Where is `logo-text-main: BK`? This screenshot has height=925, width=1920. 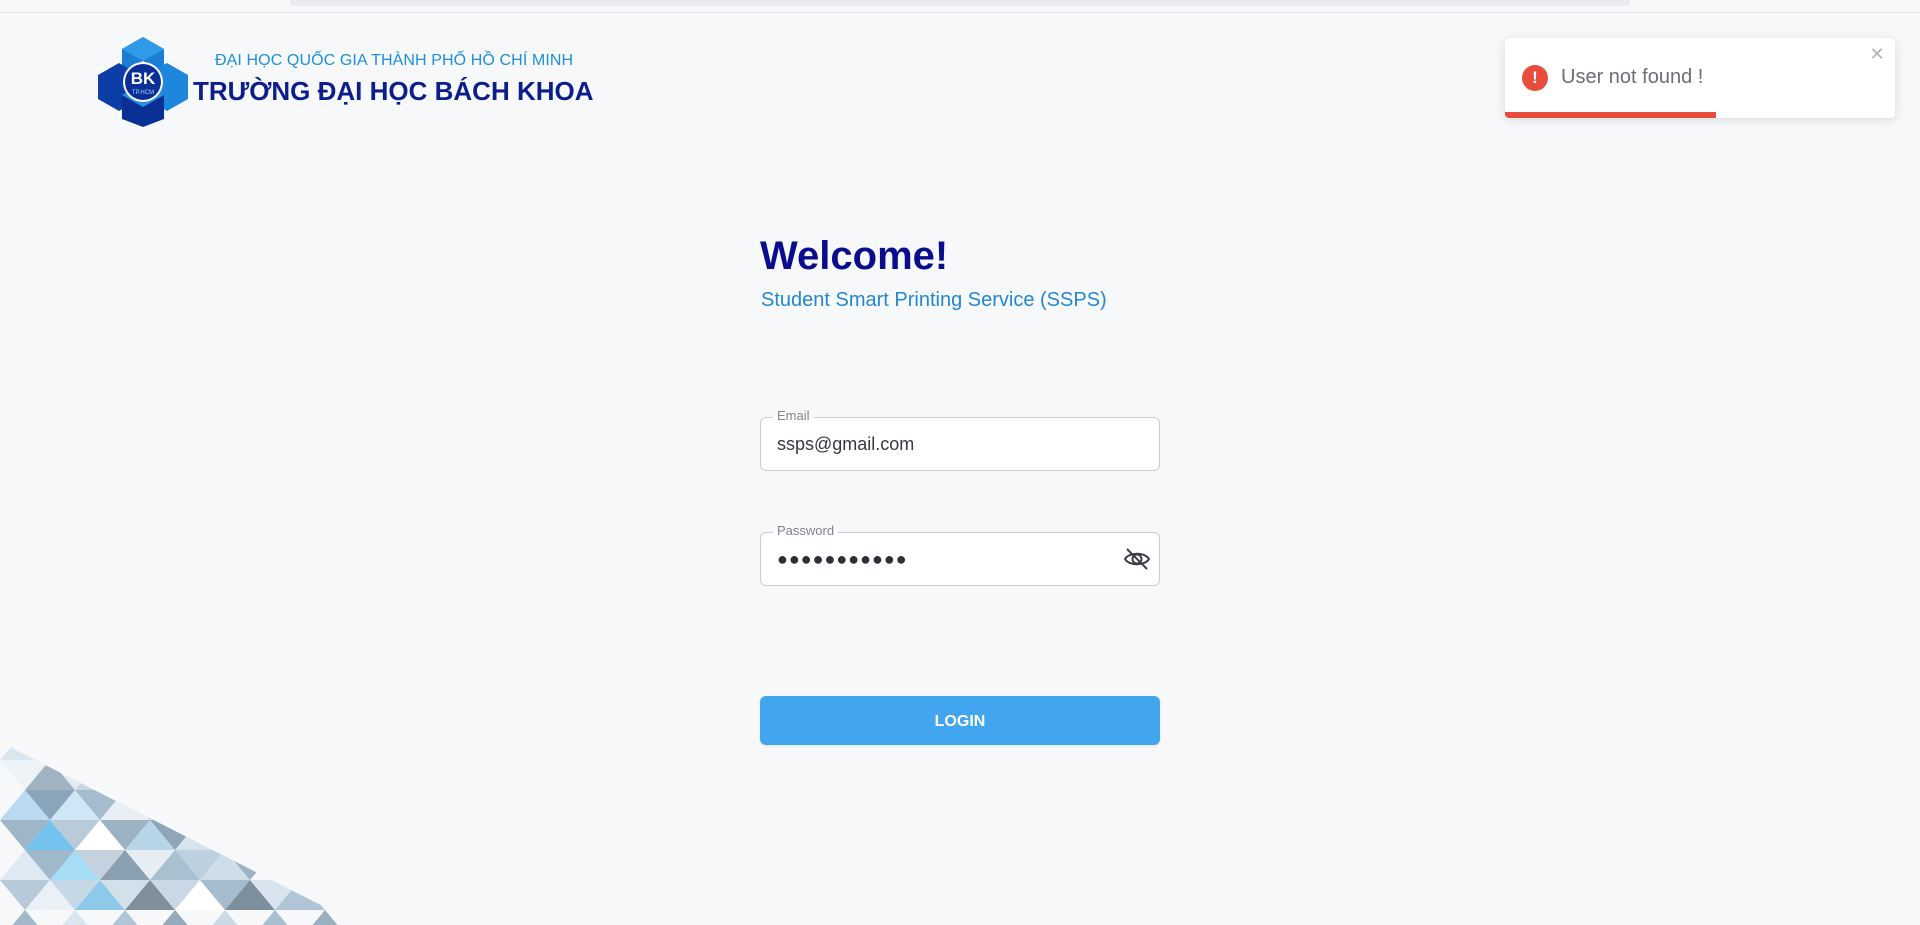 logo-text-main: BK is located at coordinates (143, 78).